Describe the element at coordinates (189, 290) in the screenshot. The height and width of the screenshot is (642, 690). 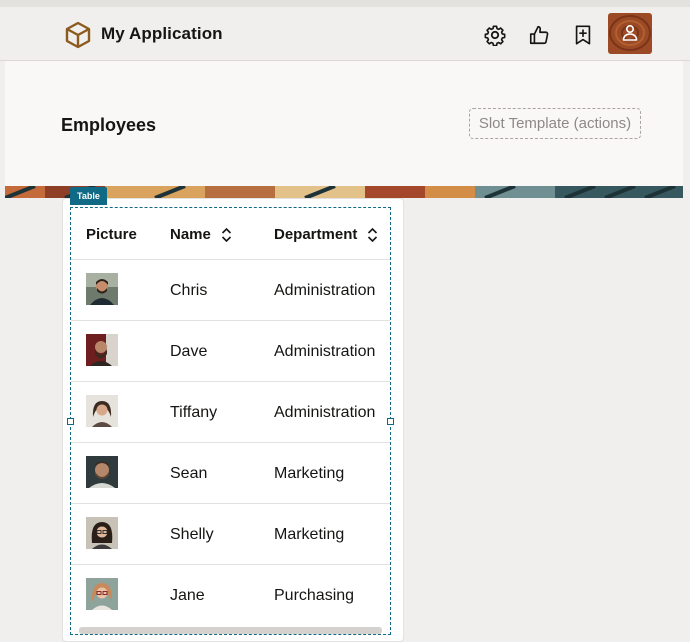
I see `employee-name: Chris` at that location.